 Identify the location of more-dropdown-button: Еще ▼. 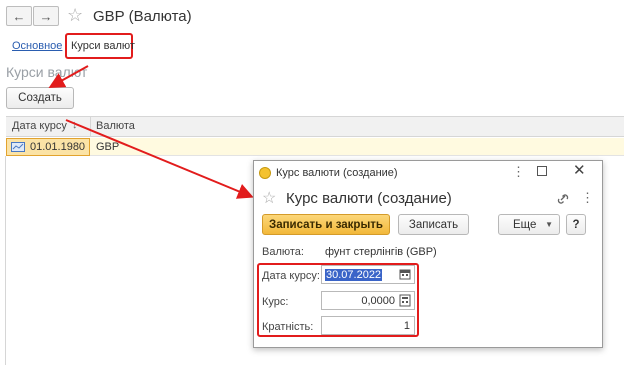
(529, 224).